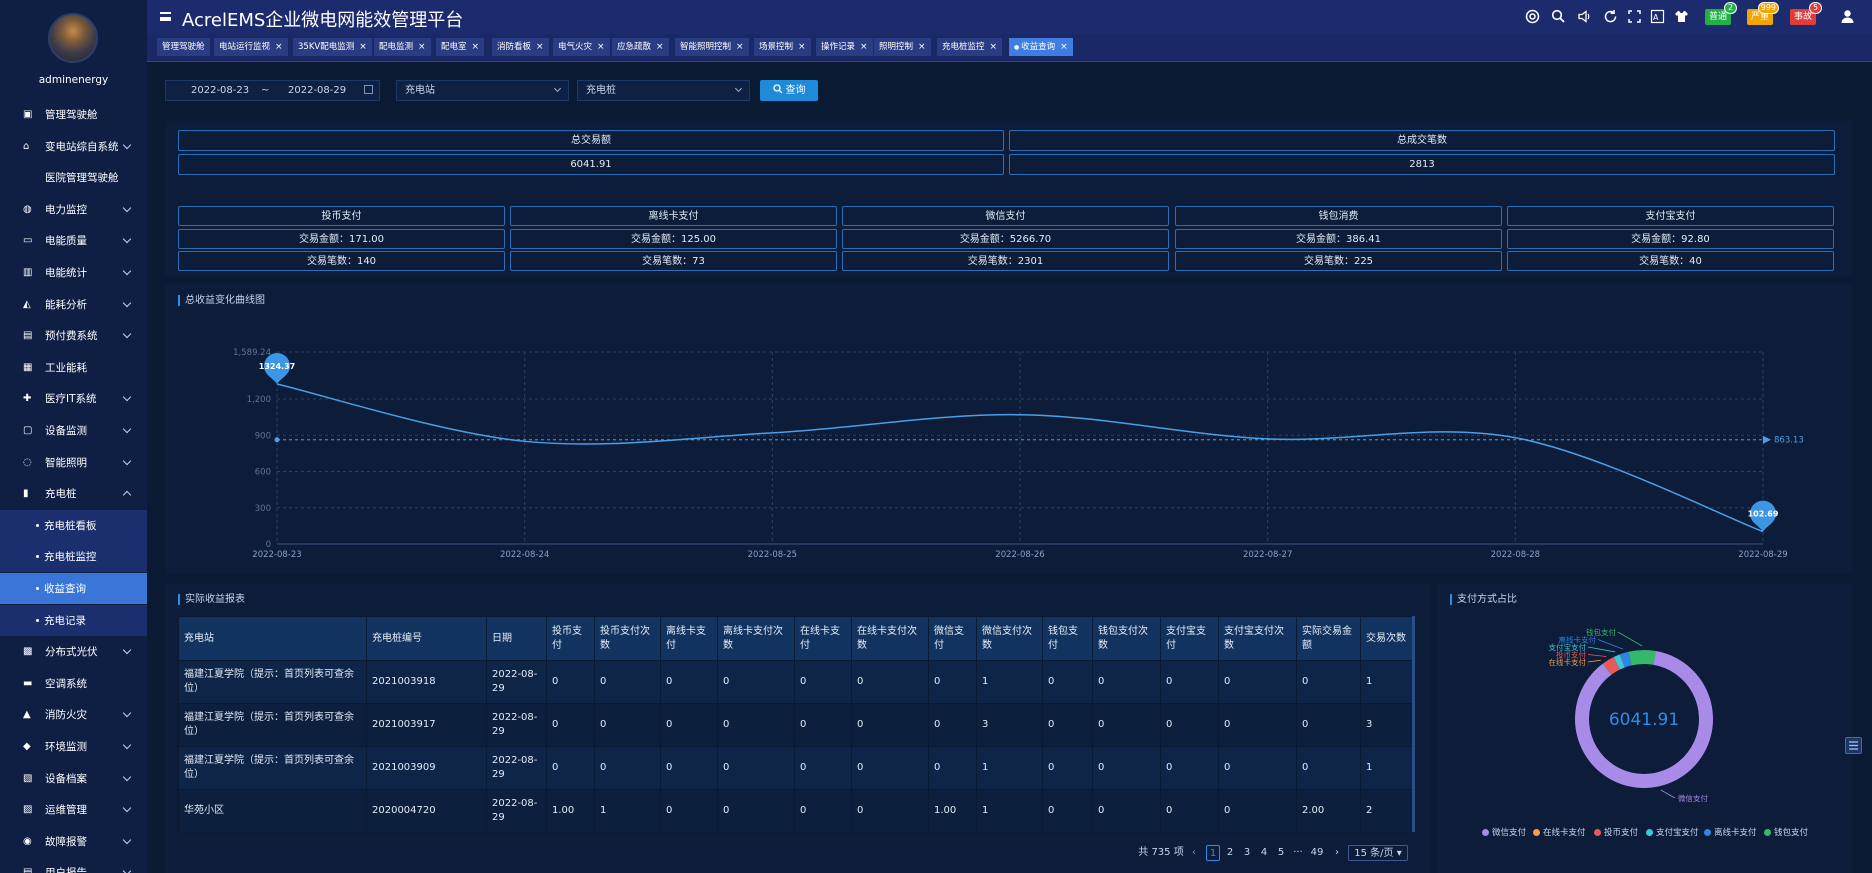 The height and width of the screenshot is (873, 1872). Describe the element at coordinates (73, 683) in the screenshot. I see `sidebar-item: ▬ 空调系统` at that location.